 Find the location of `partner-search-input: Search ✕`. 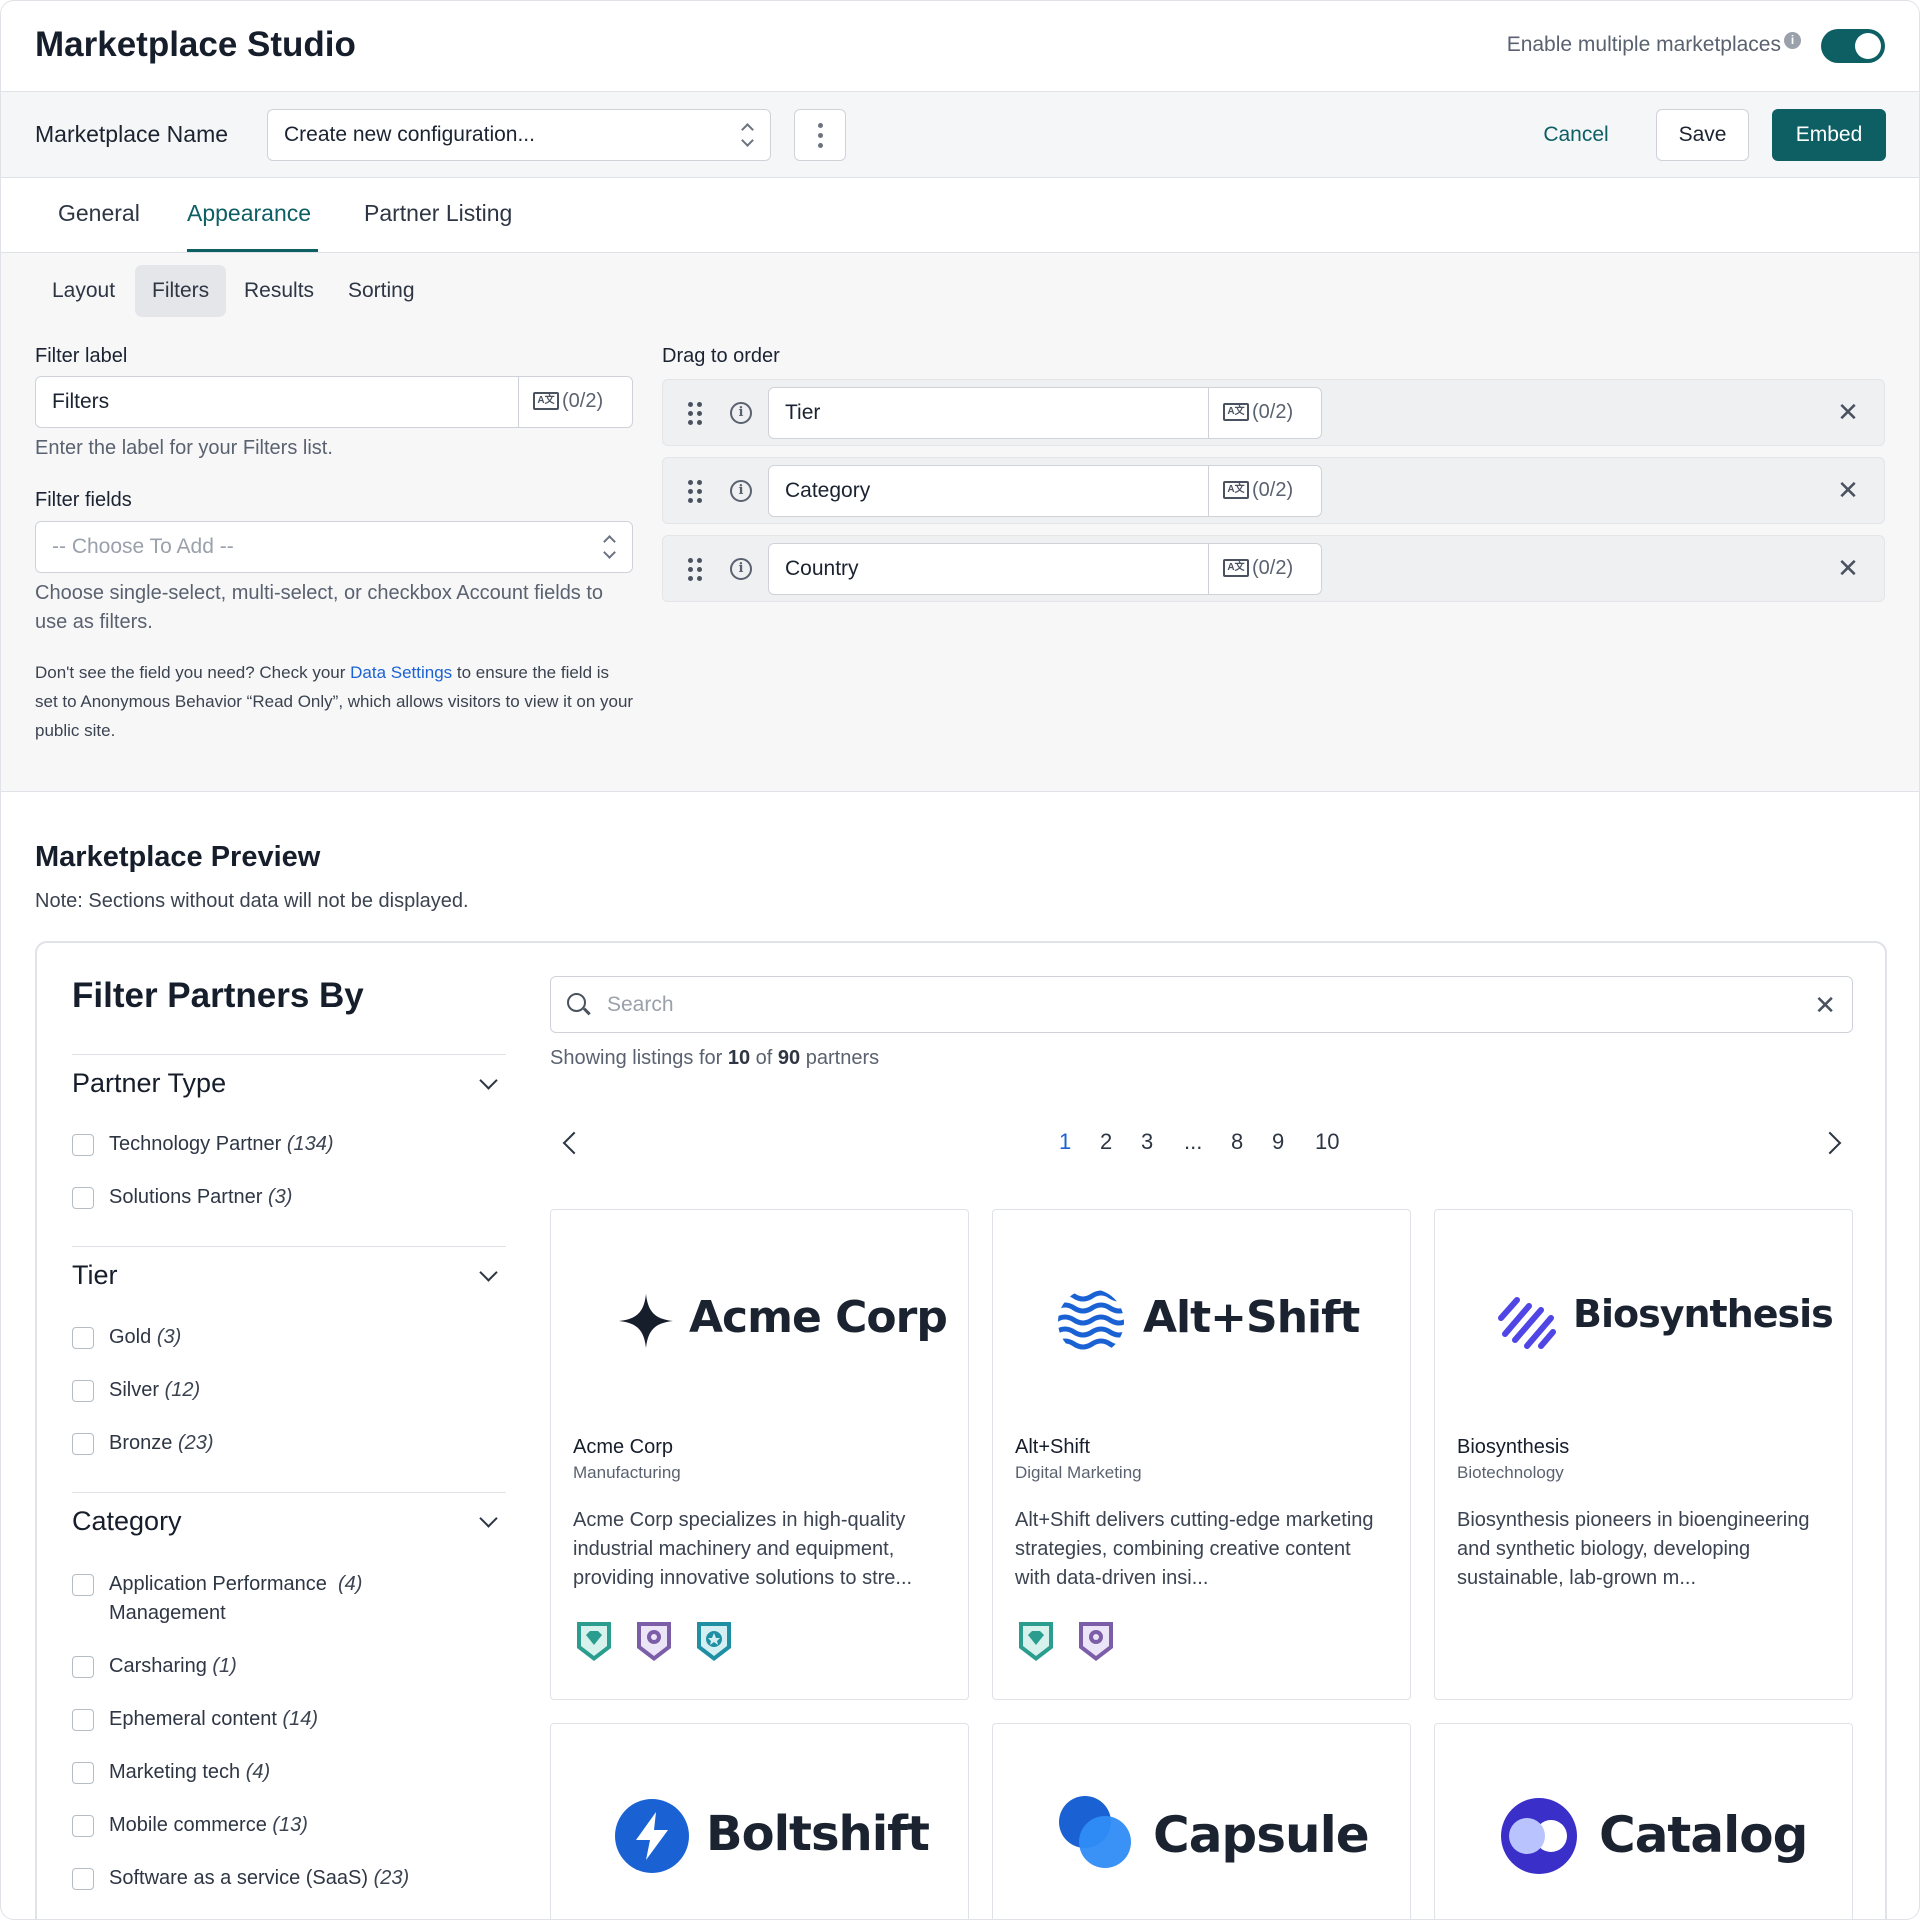

partner-search-input: Search ✕ is located at coordinates (1201, 1004).